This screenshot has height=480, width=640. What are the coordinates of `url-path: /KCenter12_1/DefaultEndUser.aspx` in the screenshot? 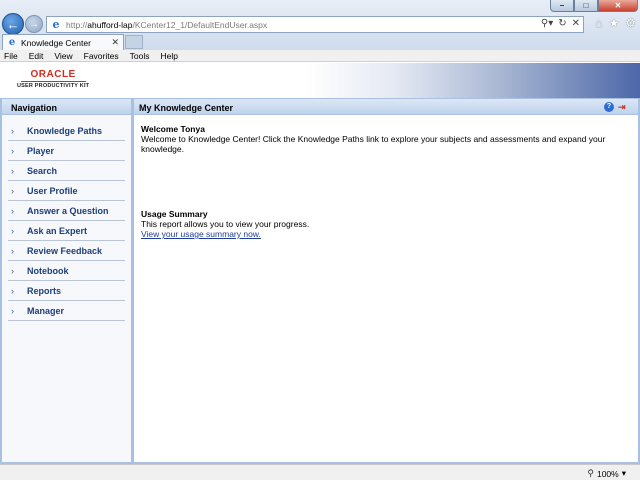 It's located at (200, 24).